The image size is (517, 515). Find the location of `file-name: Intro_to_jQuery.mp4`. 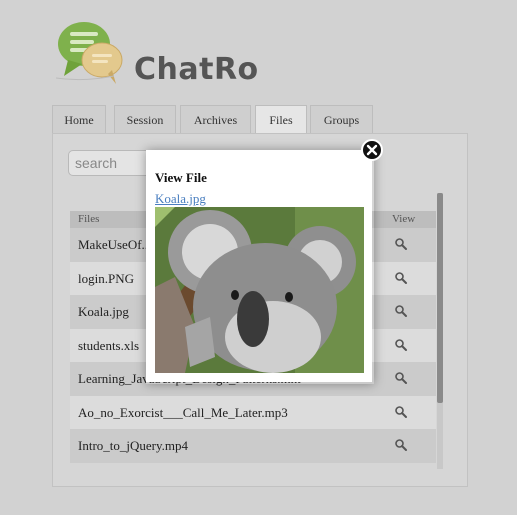

file-name: Intro_to_jQuery.mp4 is located at coordinates (133, 445).